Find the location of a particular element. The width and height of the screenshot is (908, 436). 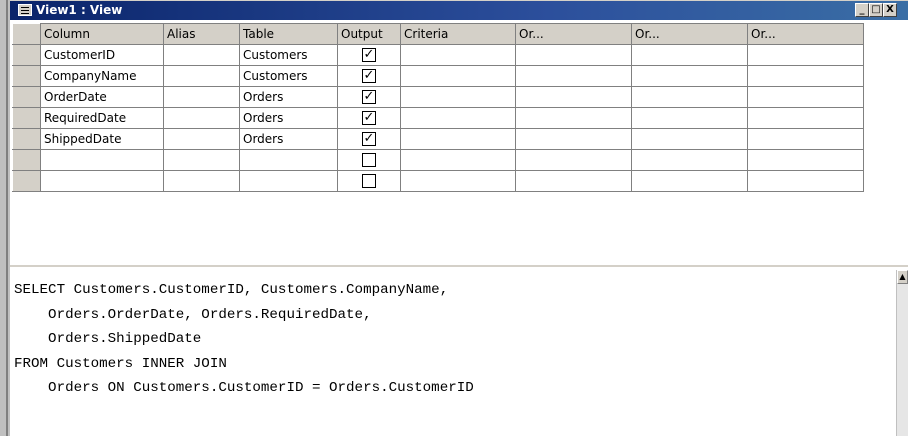

column-cell: CompanyName is located at coordinates (102, 76).